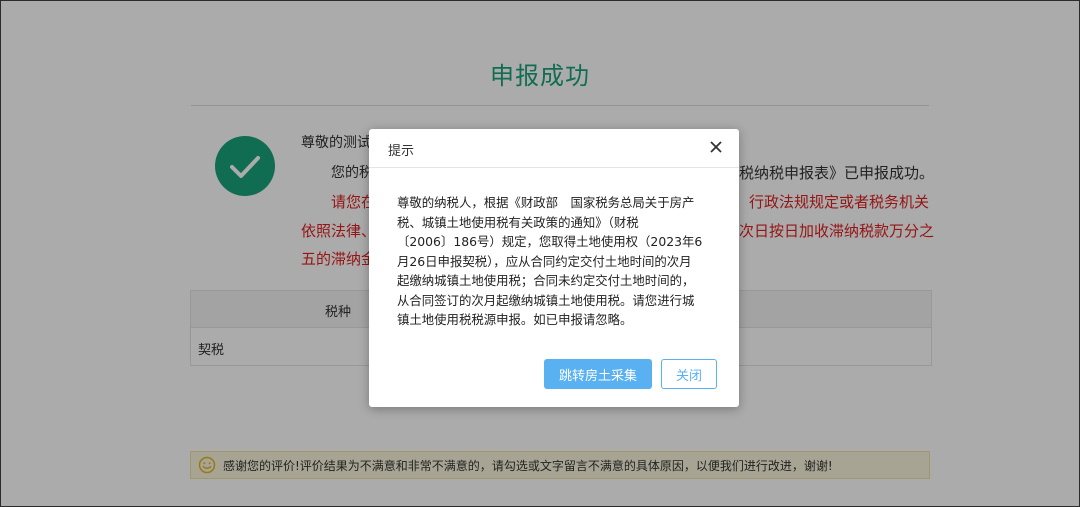 The width and height of the screenshot is (1080, 507). What do you see at coordinates (716, 147) in the screenshot?
I see `close-icon` at bounding box center [716, 147].